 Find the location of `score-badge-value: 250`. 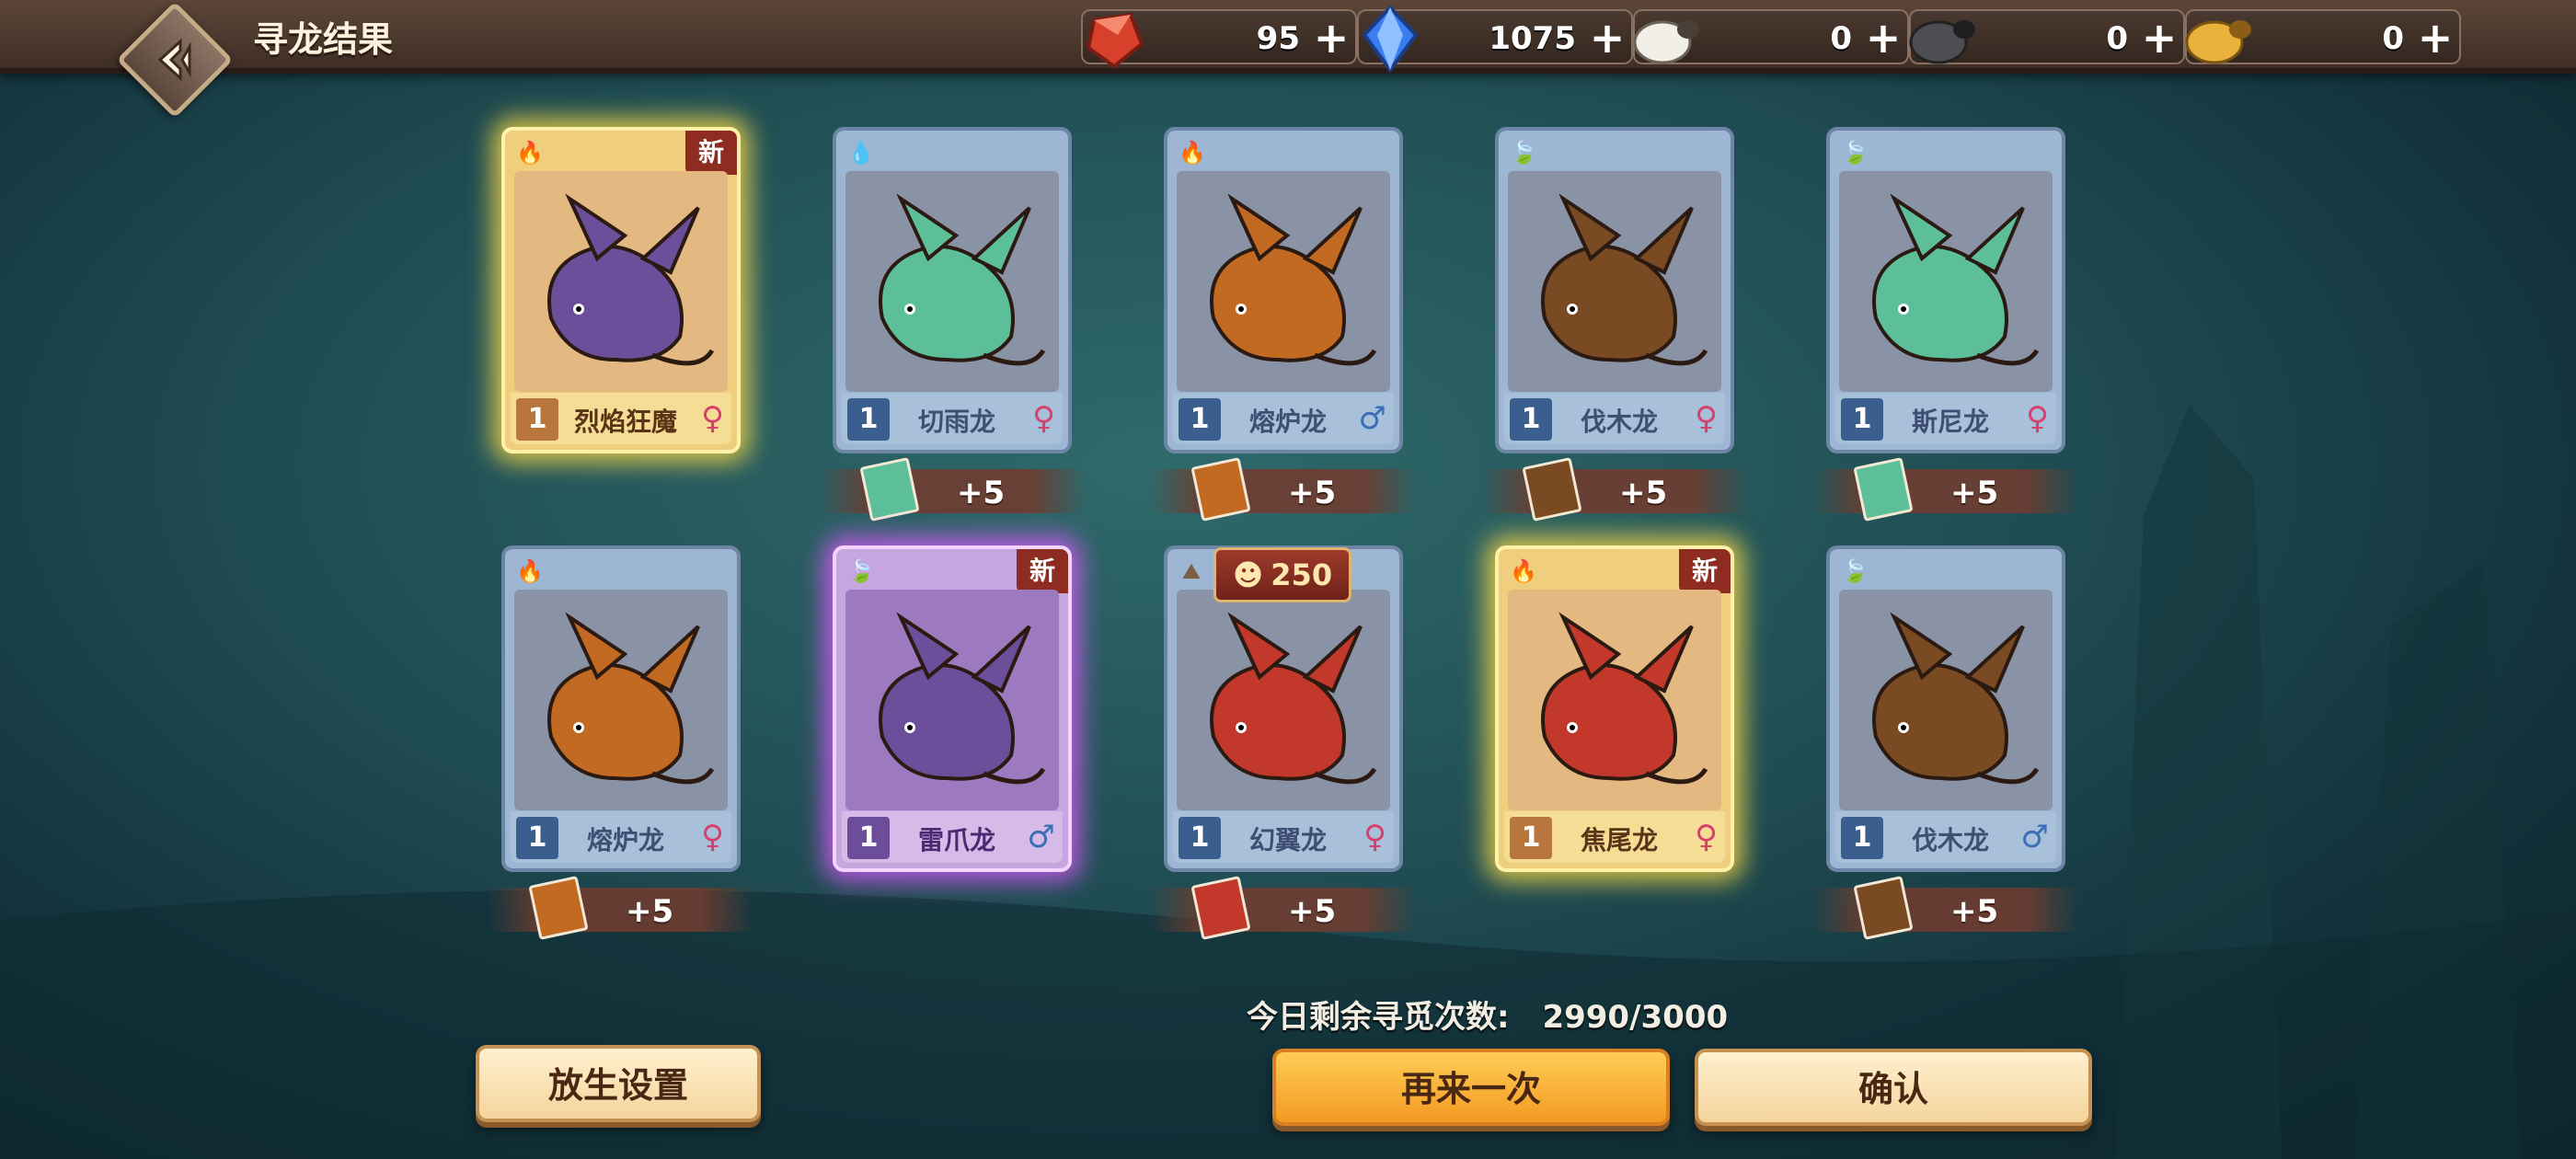

score-badge-value: 250 is located at coordinates (1302, 574).